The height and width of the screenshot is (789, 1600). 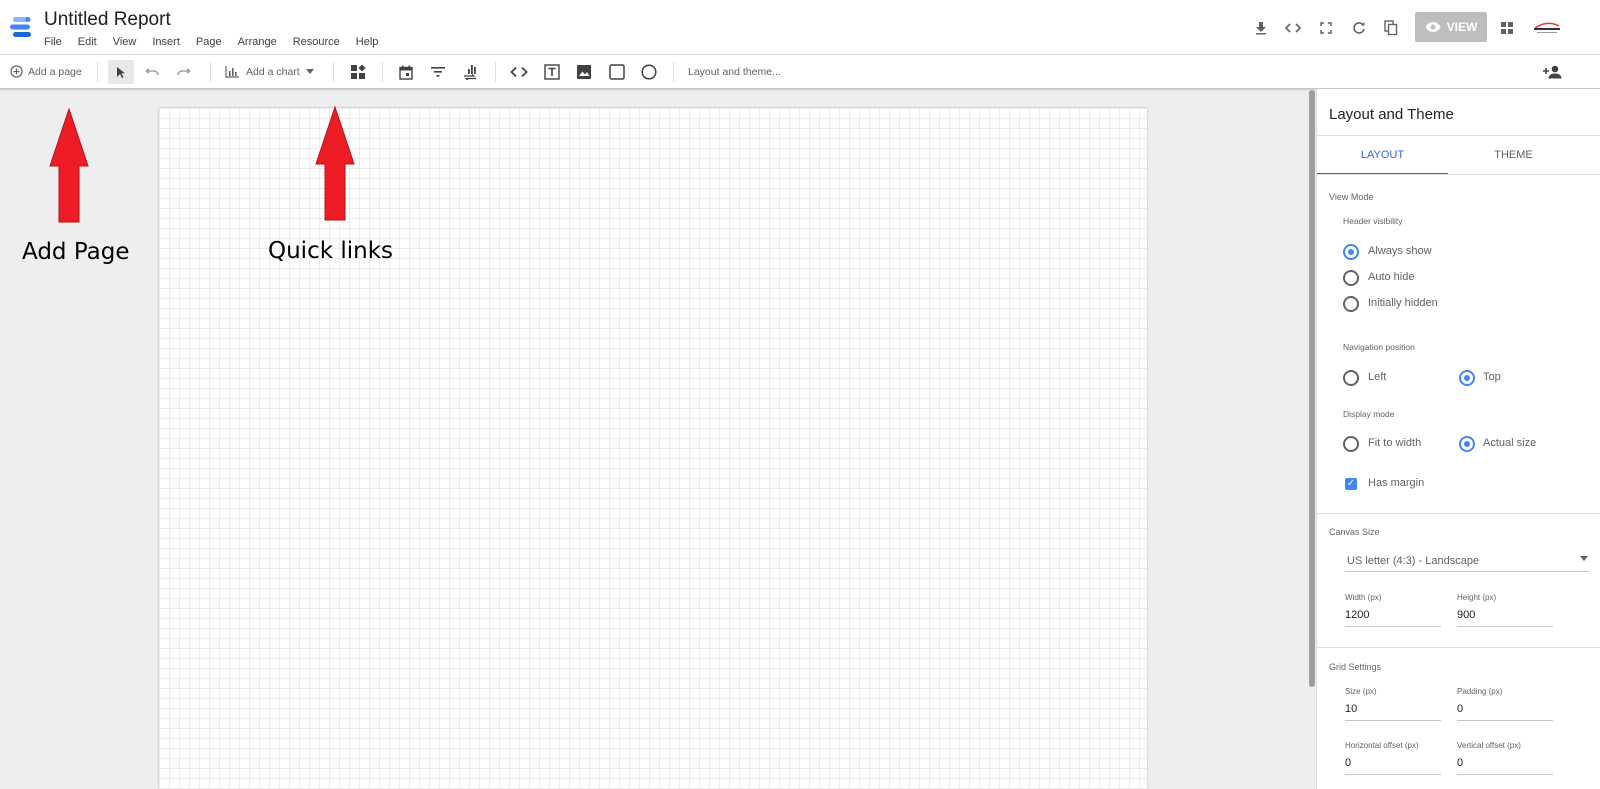 What do you see at coordinates (1354, 532) in the screenshot?
I see `canvas-size-title: Canvas Size` at bounding box center [1354, 532].